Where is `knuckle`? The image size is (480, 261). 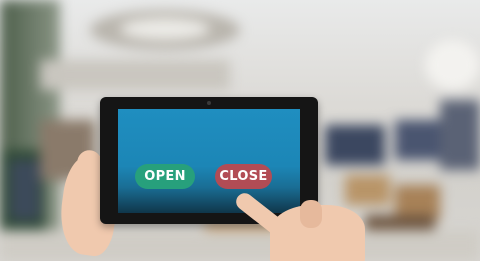
knuckle is located at coordinates (311, 214).